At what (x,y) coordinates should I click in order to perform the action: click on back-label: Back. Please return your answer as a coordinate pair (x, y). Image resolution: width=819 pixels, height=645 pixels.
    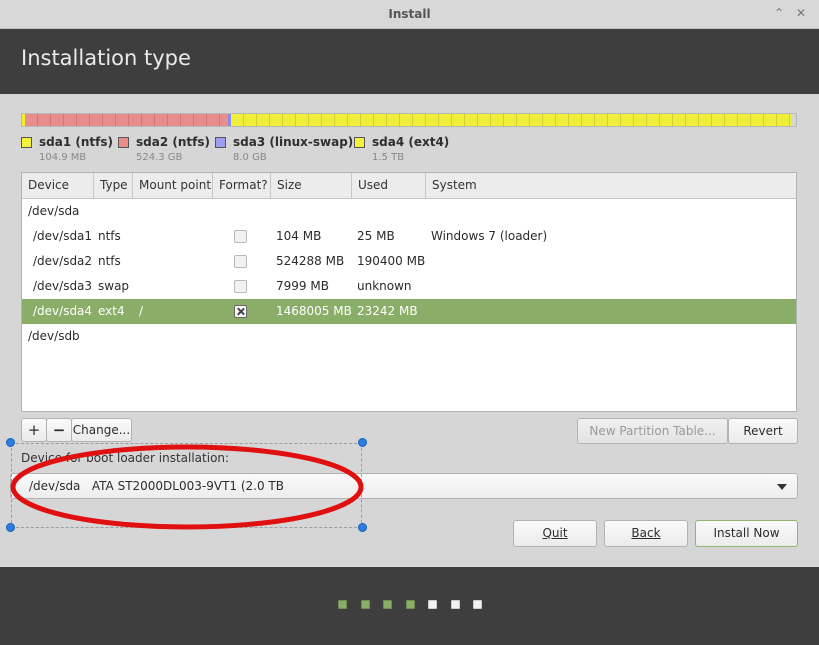
    Looking at the image, I should click on (646, 533).